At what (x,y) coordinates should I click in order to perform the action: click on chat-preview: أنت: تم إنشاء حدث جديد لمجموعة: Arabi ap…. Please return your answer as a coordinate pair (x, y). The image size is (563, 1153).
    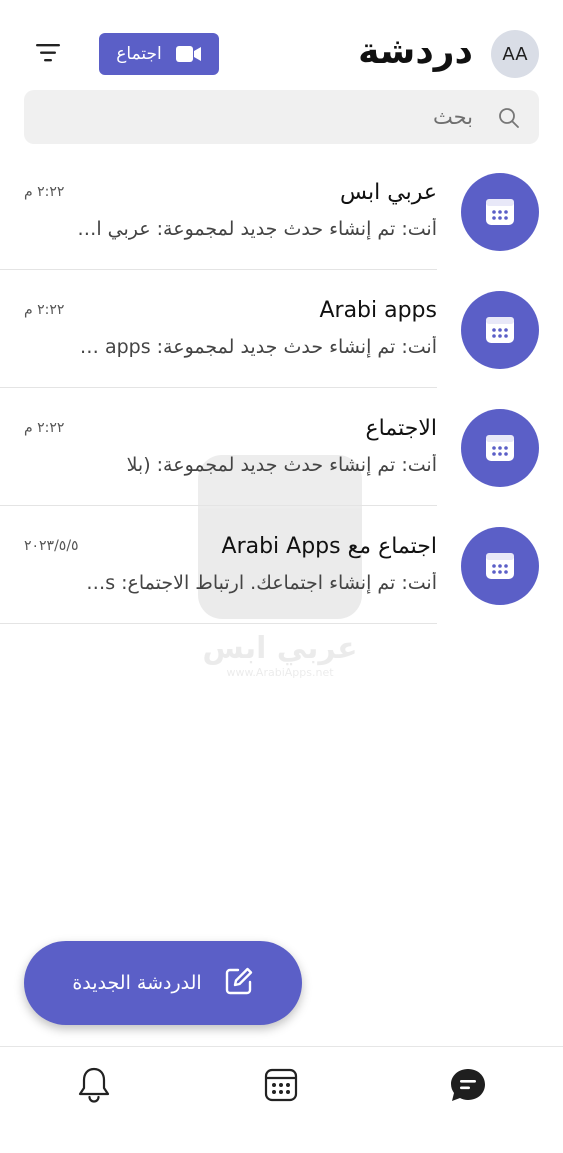
    Looking at the image, I should click on (257, 347).